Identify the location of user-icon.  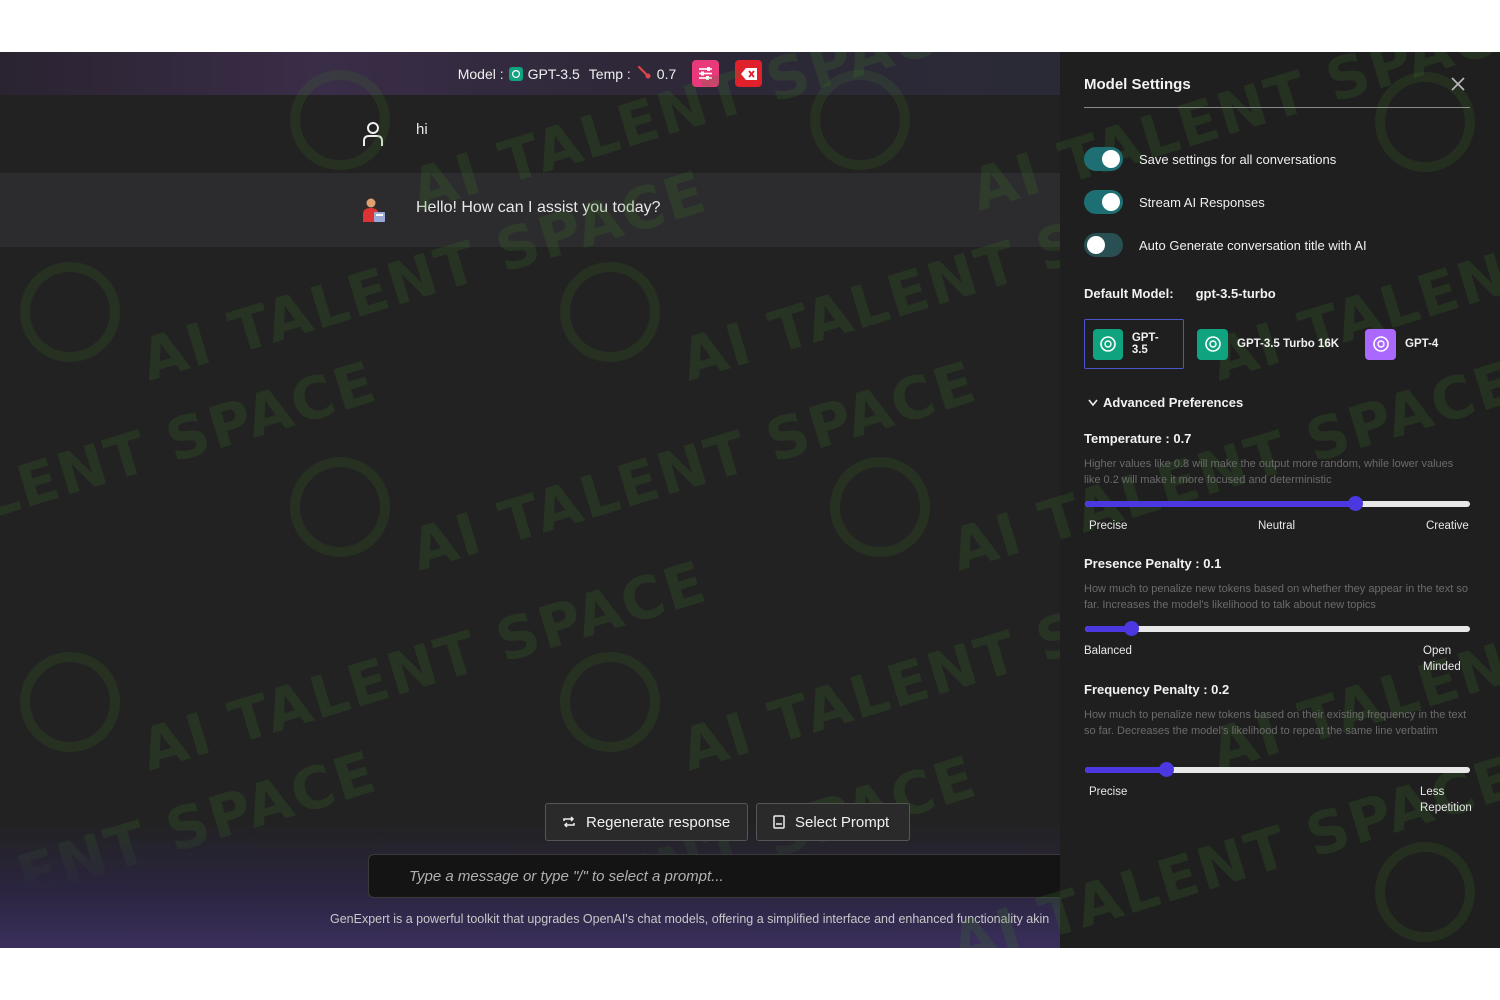
(373, 134).